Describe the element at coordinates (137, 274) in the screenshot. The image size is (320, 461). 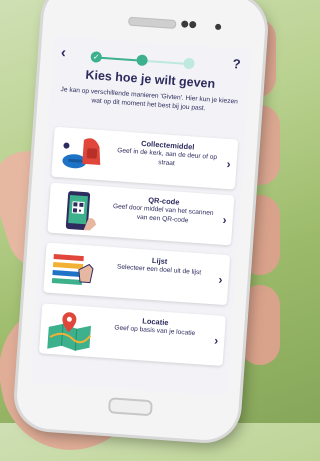
I see `option-card-lijst: Lijst Selecteer een doel uit de lijst ›` at that location.